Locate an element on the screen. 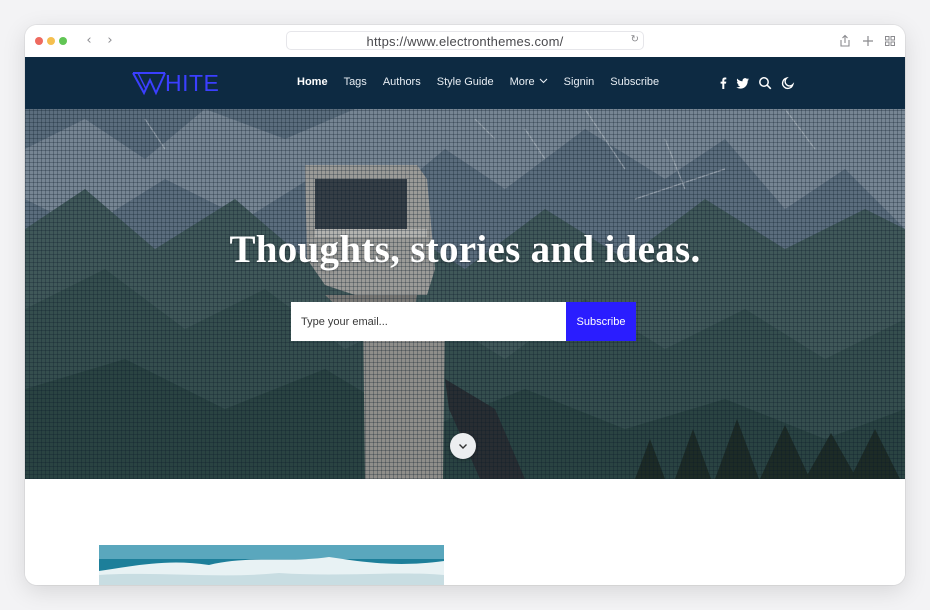 The image size is (930, 610). nav-authors-label: Authors is located at coordinates (401, 82).